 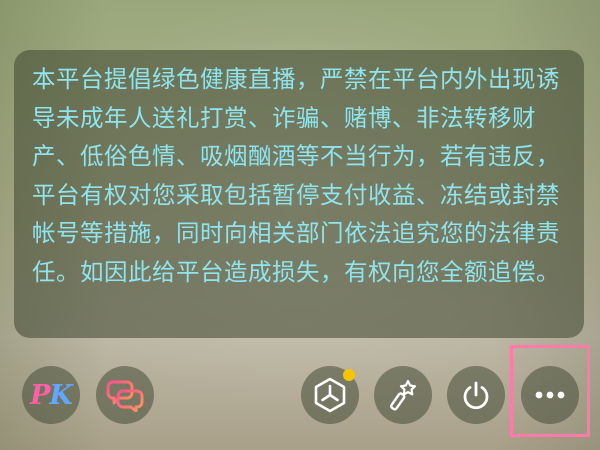 I want to click on chat-link-icon, so click(x=125, y=396).